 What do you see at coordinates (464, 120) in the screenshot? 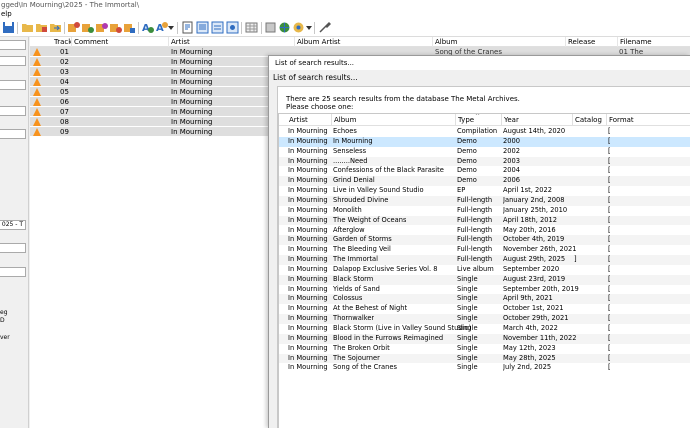
I see `res-column-type: Type` at bounding box center [464, 120].